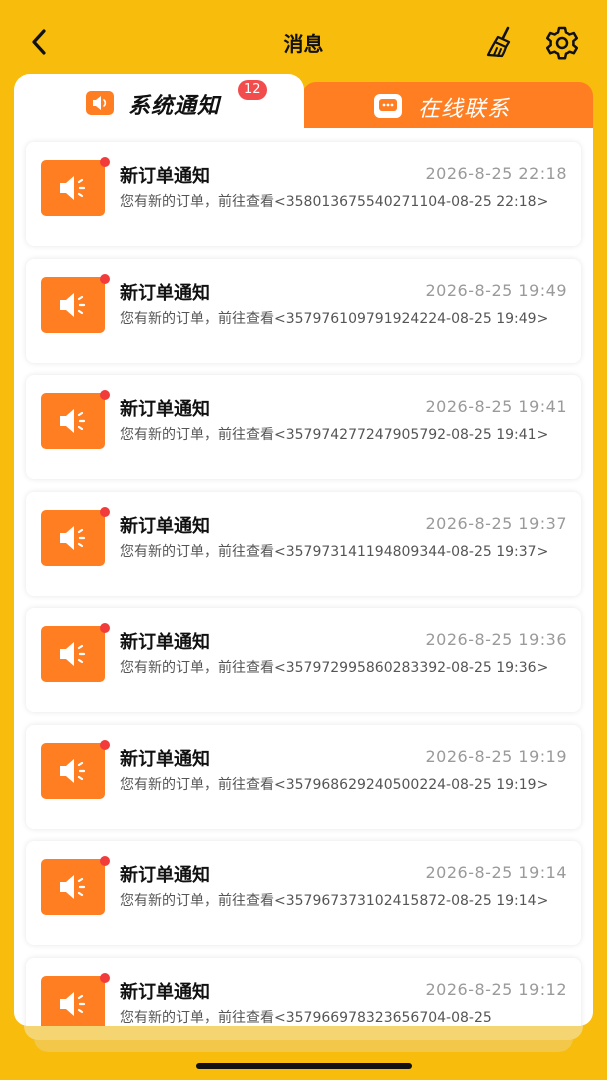 The height and width of the screenshot is (1080, 607). I want to click on tab-online-contact: 在线联系, so click(447, 106).